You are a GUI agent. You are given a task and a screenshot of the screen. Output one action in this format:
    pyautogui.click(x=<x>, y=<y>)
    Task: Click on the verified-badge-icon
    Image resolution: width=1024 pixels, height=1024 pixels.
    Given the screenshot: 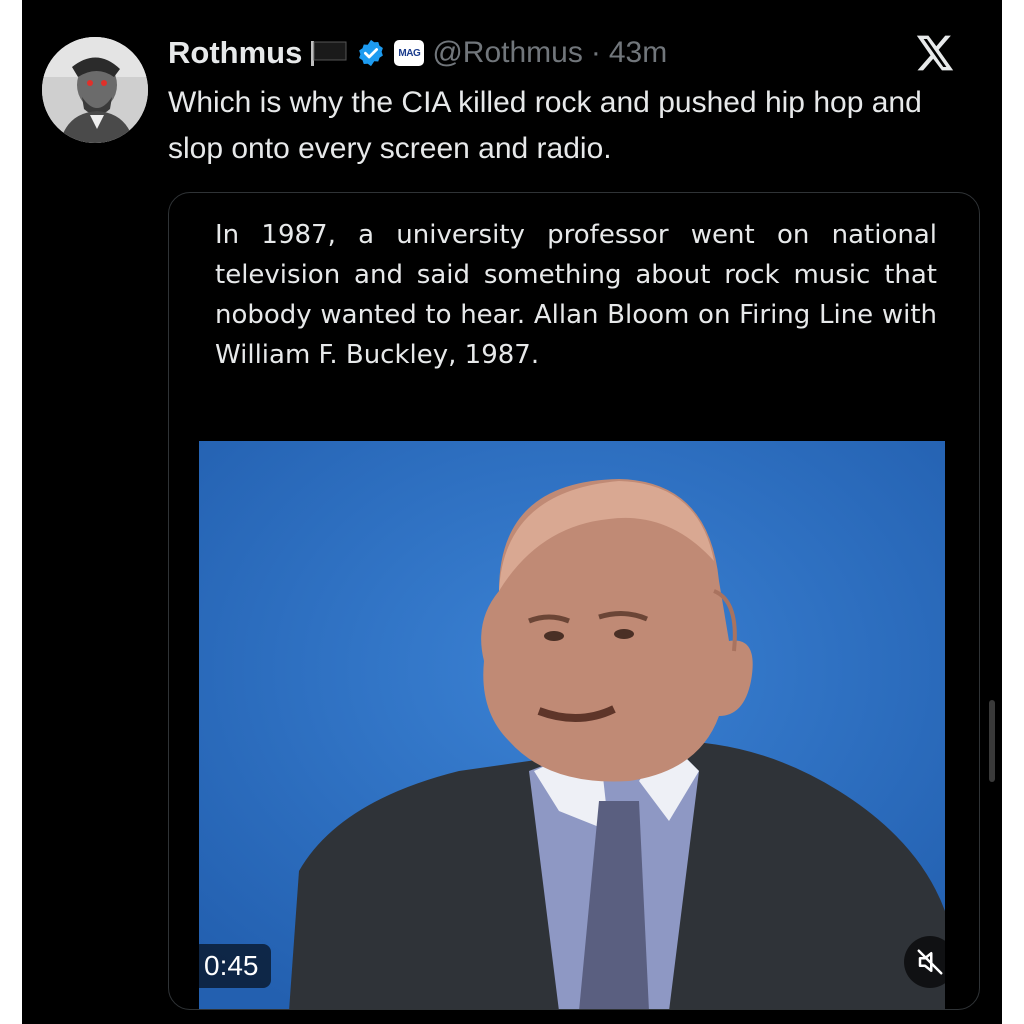 What is the action you would take?
    pyautogui.click(x=371, y=53)
    